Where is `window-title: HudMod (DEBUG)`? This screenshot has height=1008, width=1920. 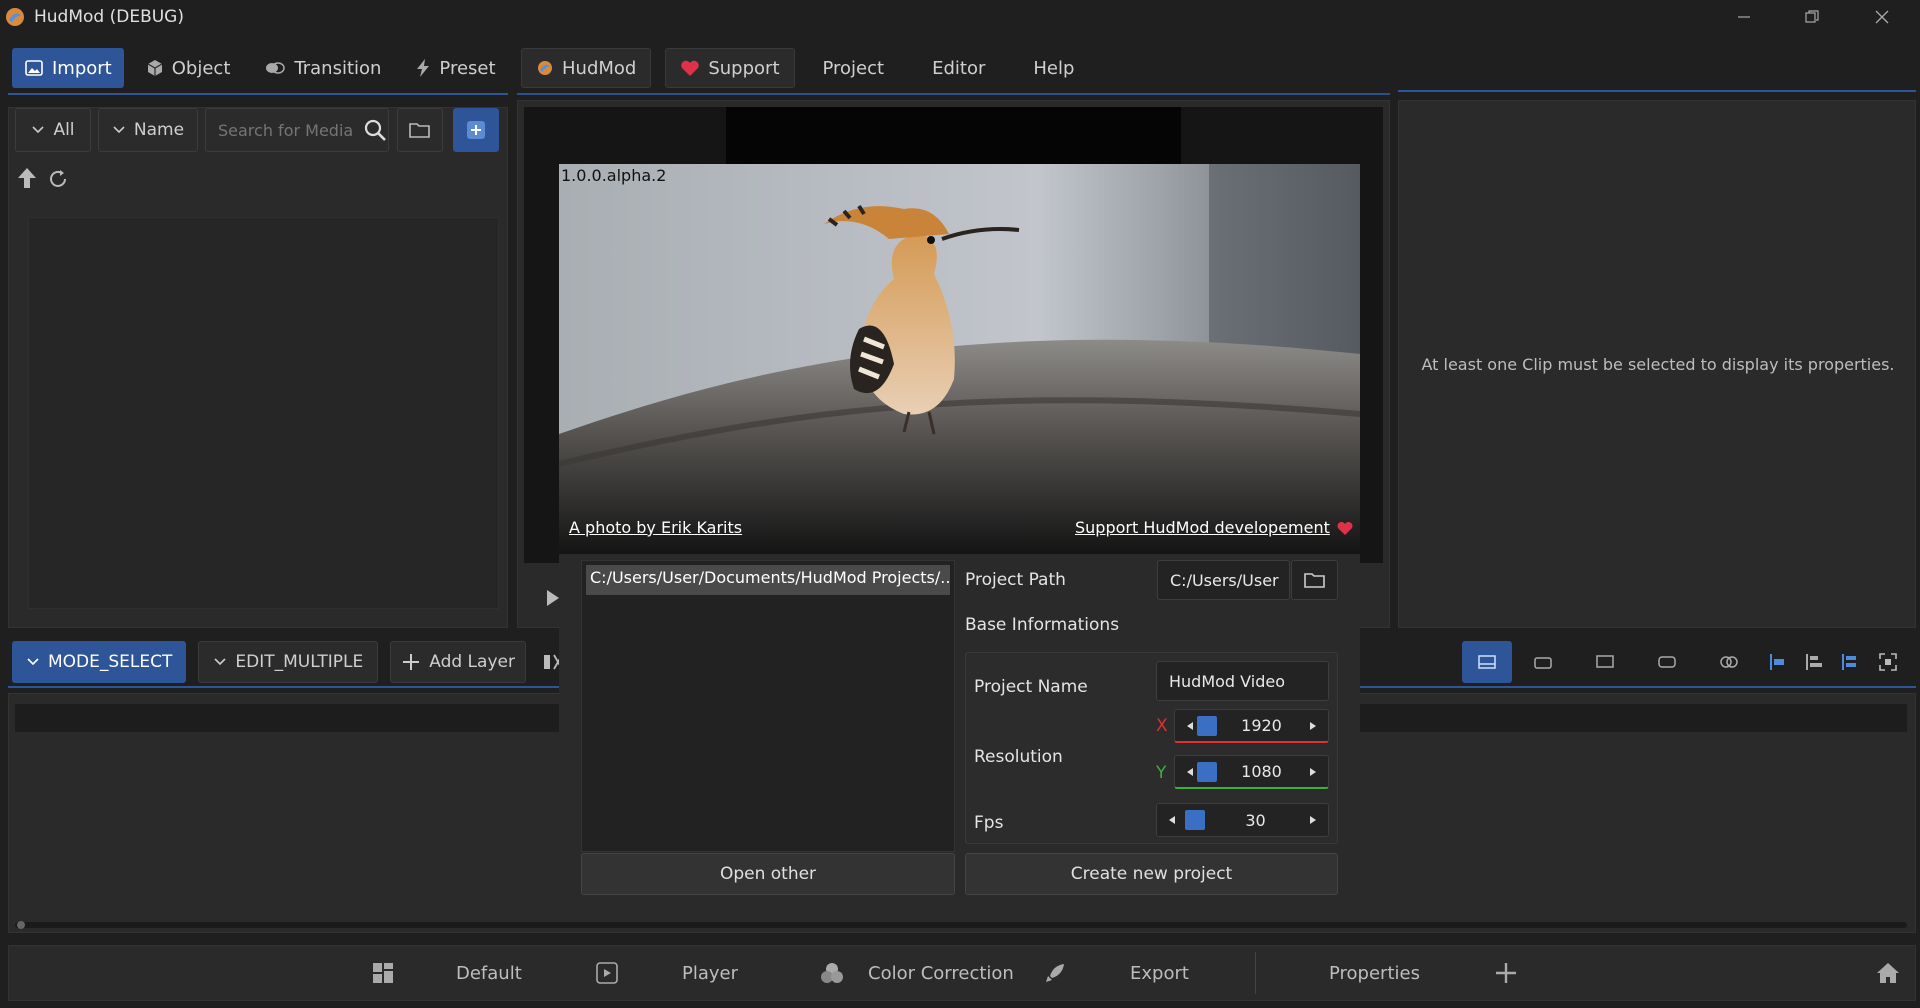
window-title: HudMod (DEBUG) is located at coordinates (109, 17).